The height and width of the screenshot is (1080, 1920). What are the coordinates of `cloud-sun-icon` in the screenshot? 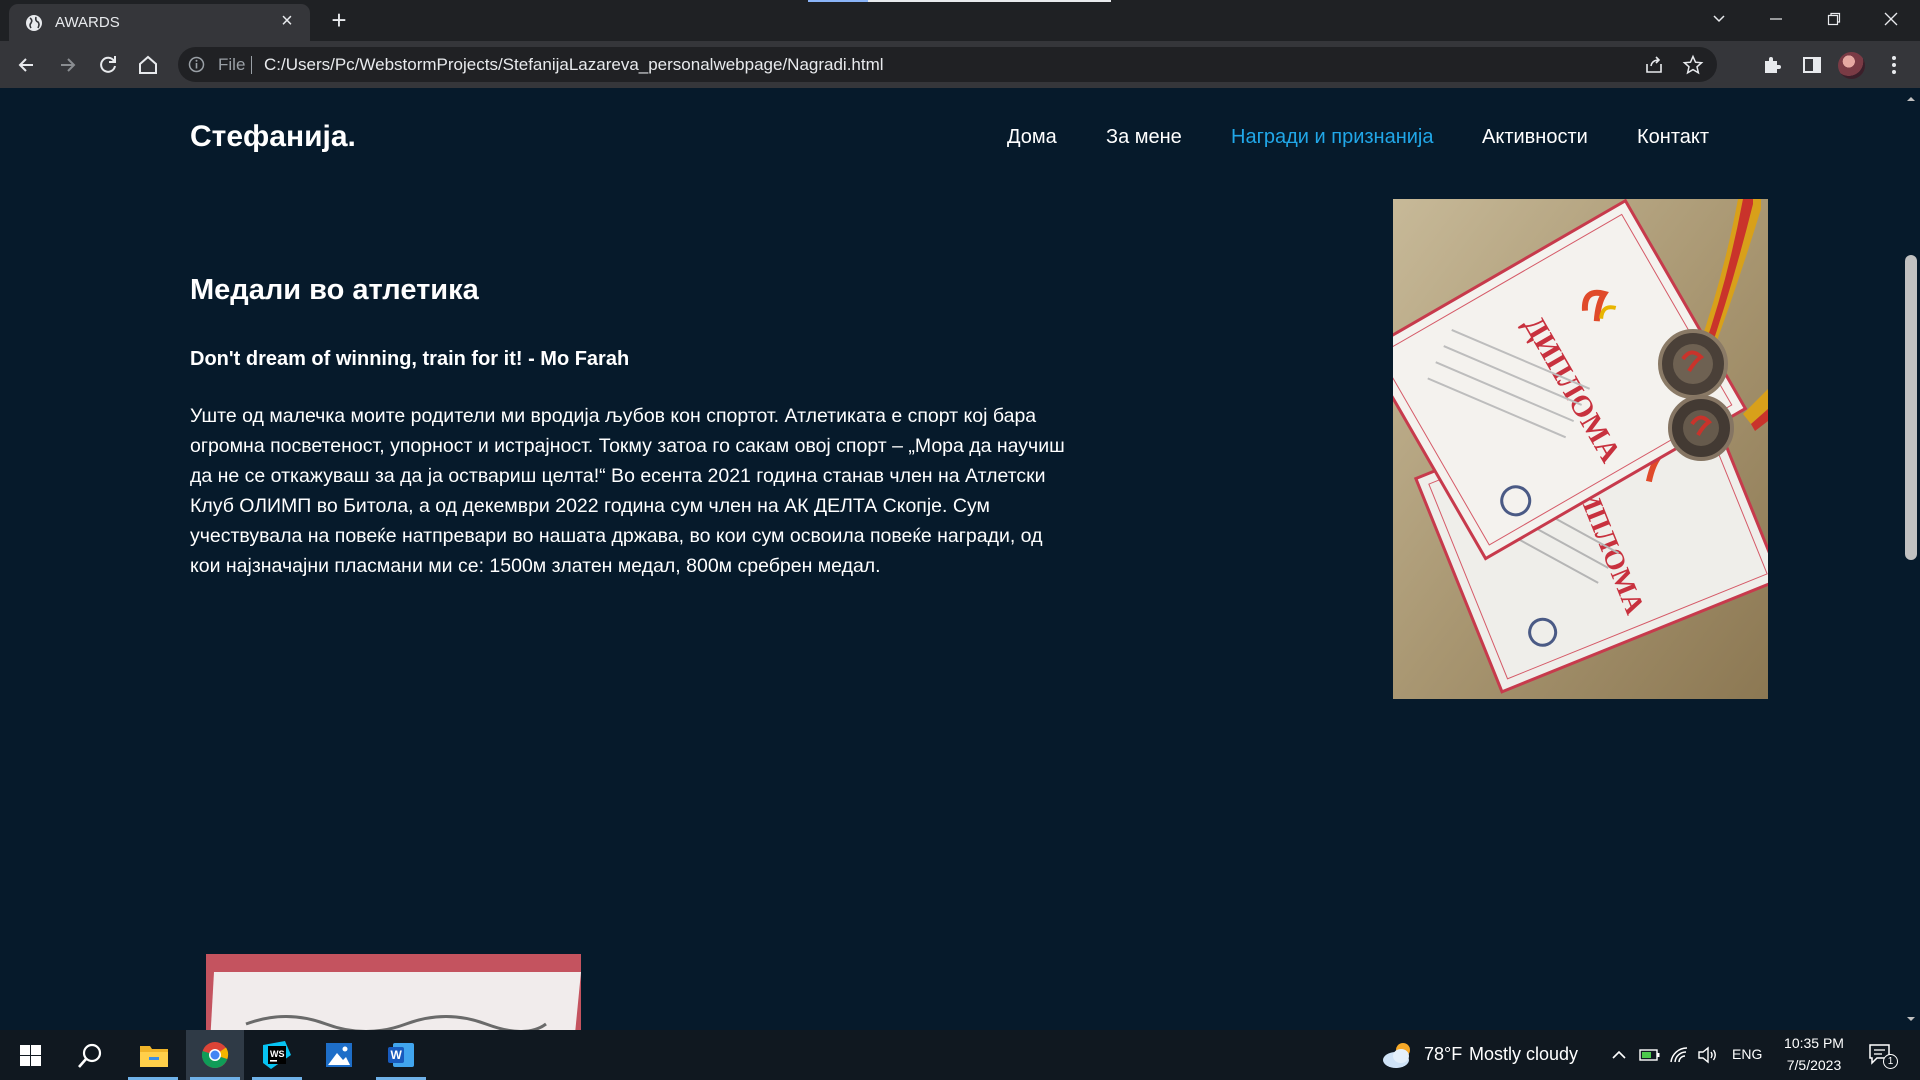 It's located at (1398, 1055).